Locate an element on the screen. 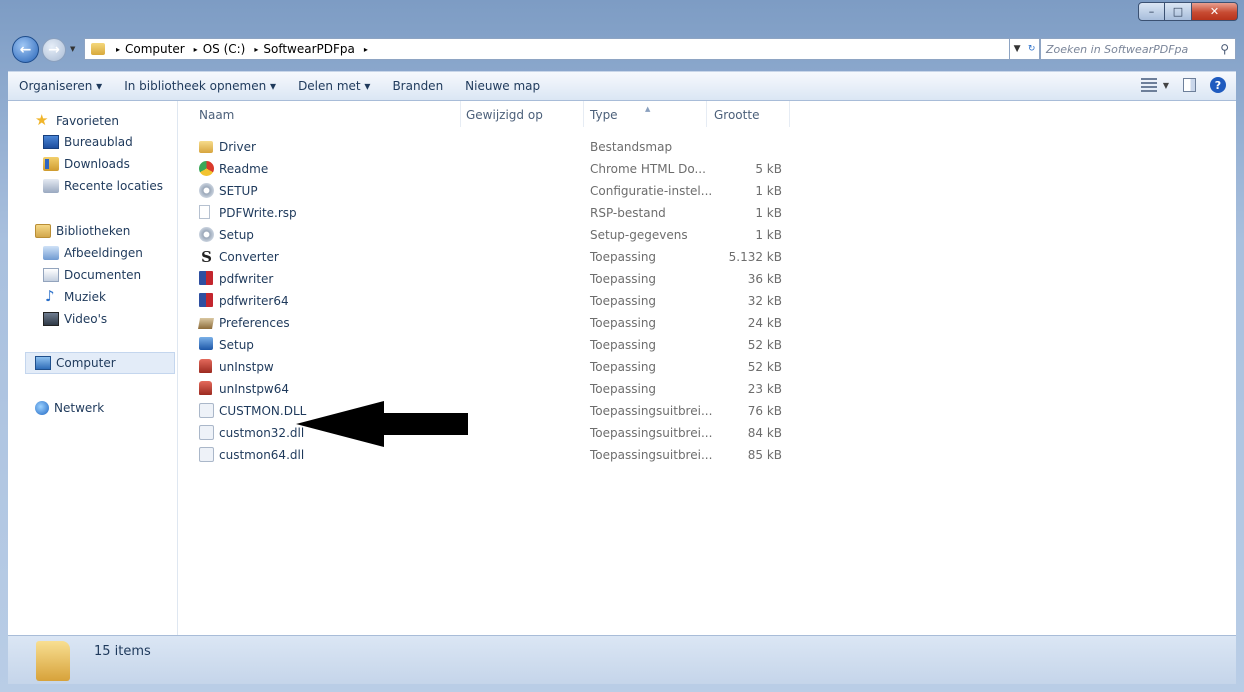 This screenshot has width=1244, height=692. help-icon: ? is located at coordinates (1218, 85).